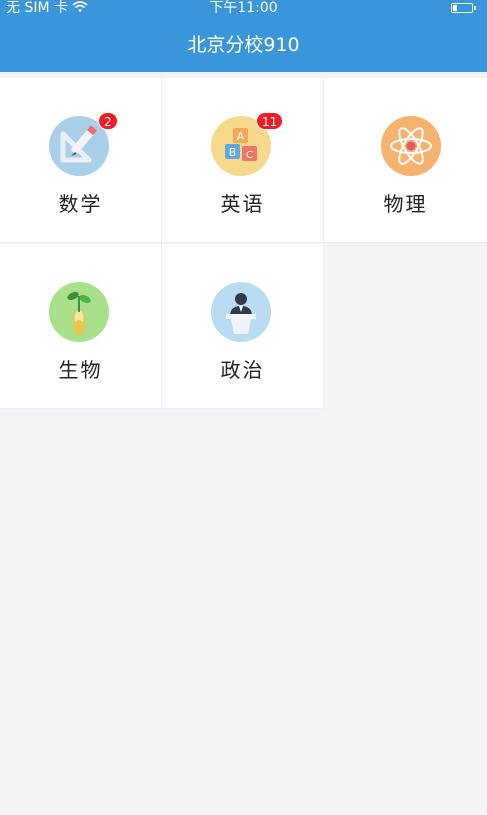  I want to click on subject-tile-biology: 生物, so click(81, 326).